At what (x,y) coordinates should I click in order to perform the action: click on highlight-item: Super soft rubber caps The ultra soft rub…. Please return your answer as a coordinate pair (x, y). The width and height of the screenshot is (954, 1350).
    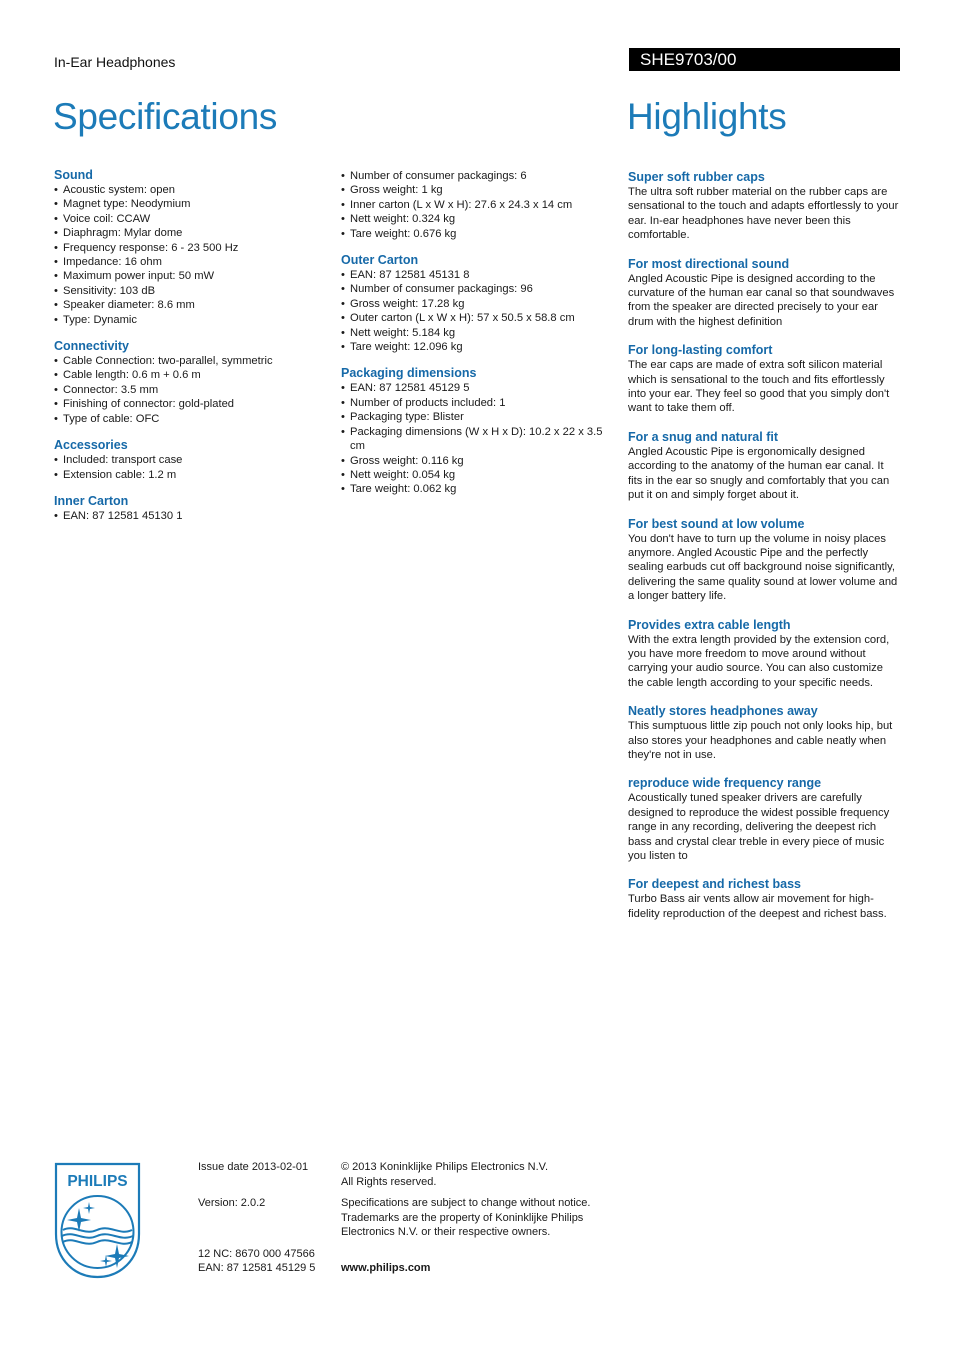
    Looking at the image, I should click on (764, 206).